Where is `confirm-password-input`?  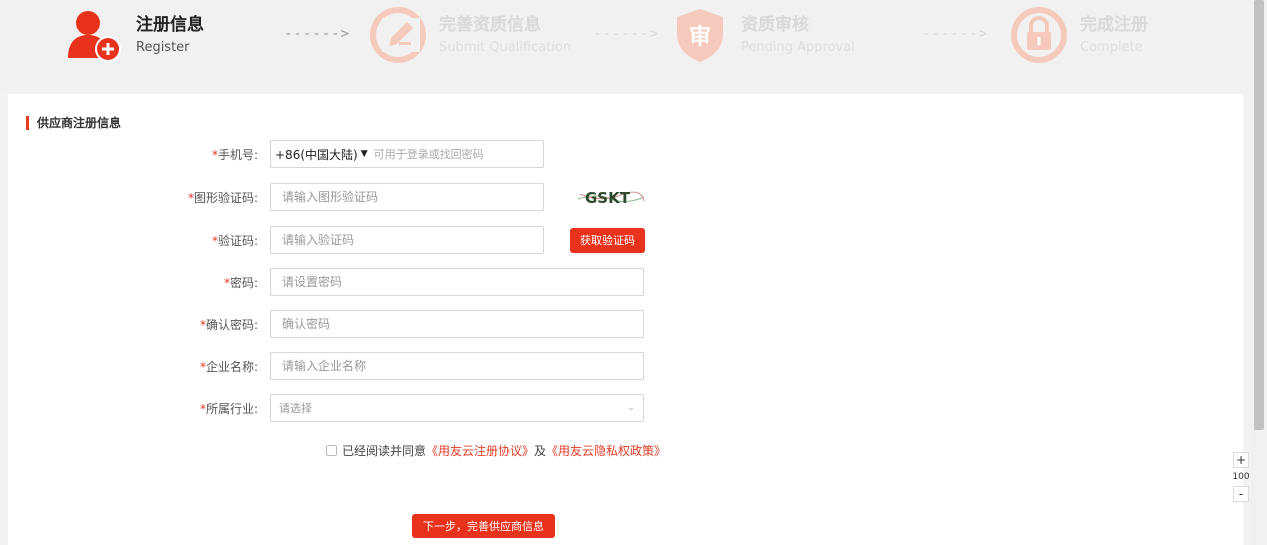 confirm-password-input is located at coordinates (457, 324).